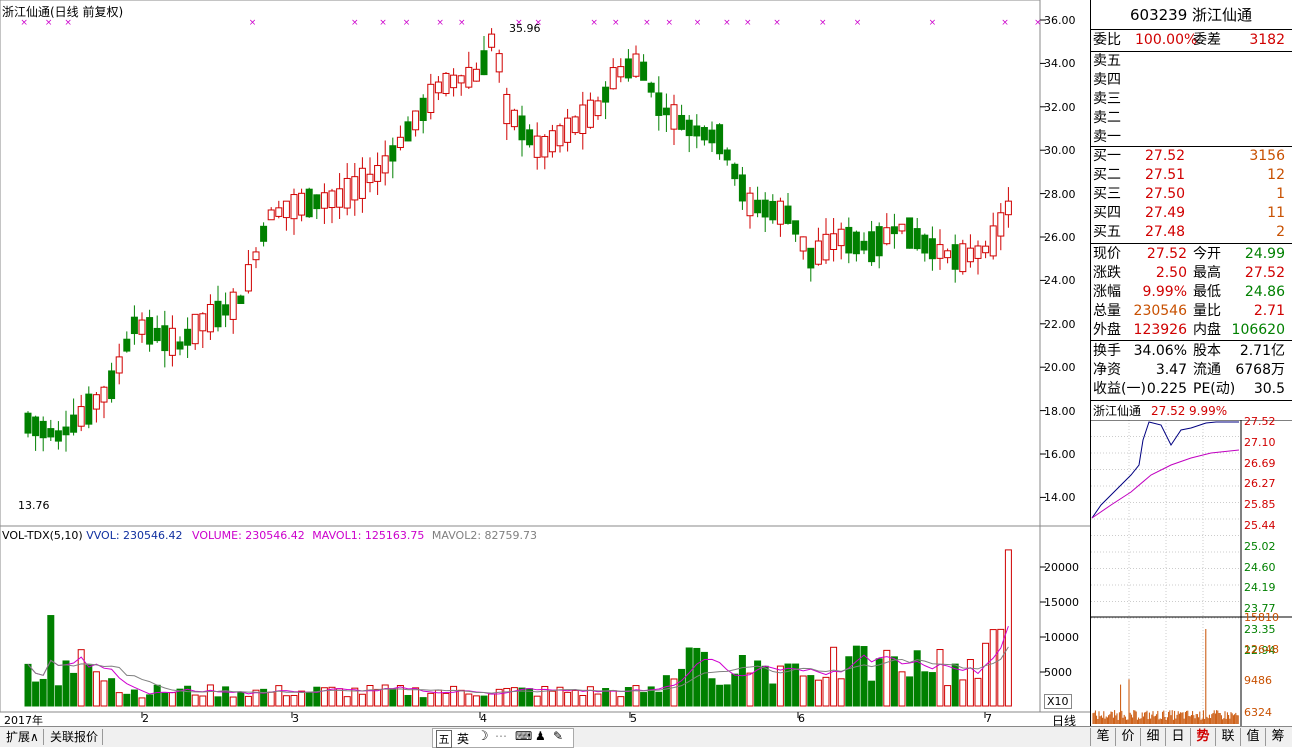 The width and height of the screenshot is (1292, 750). I want to click on buy-vol: 1, so click(1280, 194).